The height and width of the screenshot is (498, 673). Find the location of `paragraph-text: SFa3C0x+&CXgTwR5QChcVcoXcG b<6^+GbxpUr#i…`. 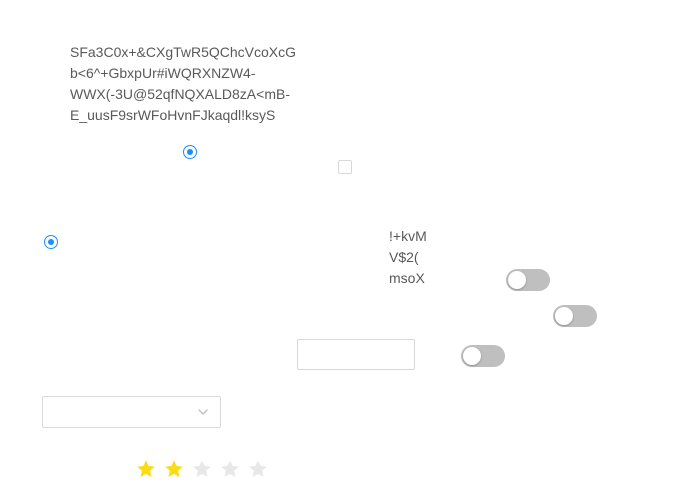

paragraph-text: SFa3C0x+&CXgTwR5QChcVcoXcG b<6^+GbxpUr#i… is located at coordinates (183, 83).